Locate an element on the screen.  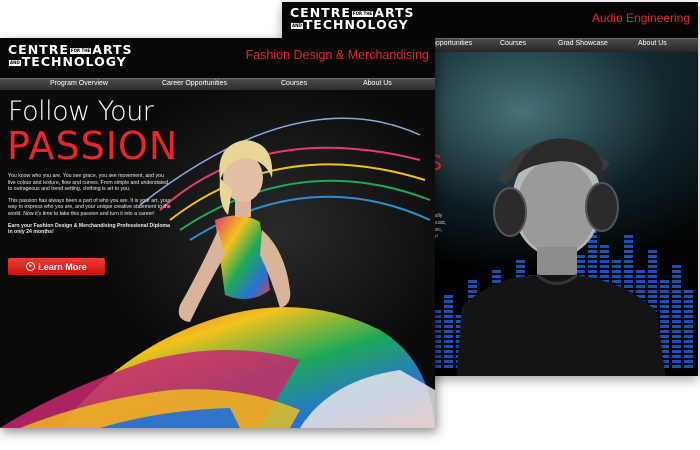
headline-line2: PASSION is located at coordinates (93, 146).